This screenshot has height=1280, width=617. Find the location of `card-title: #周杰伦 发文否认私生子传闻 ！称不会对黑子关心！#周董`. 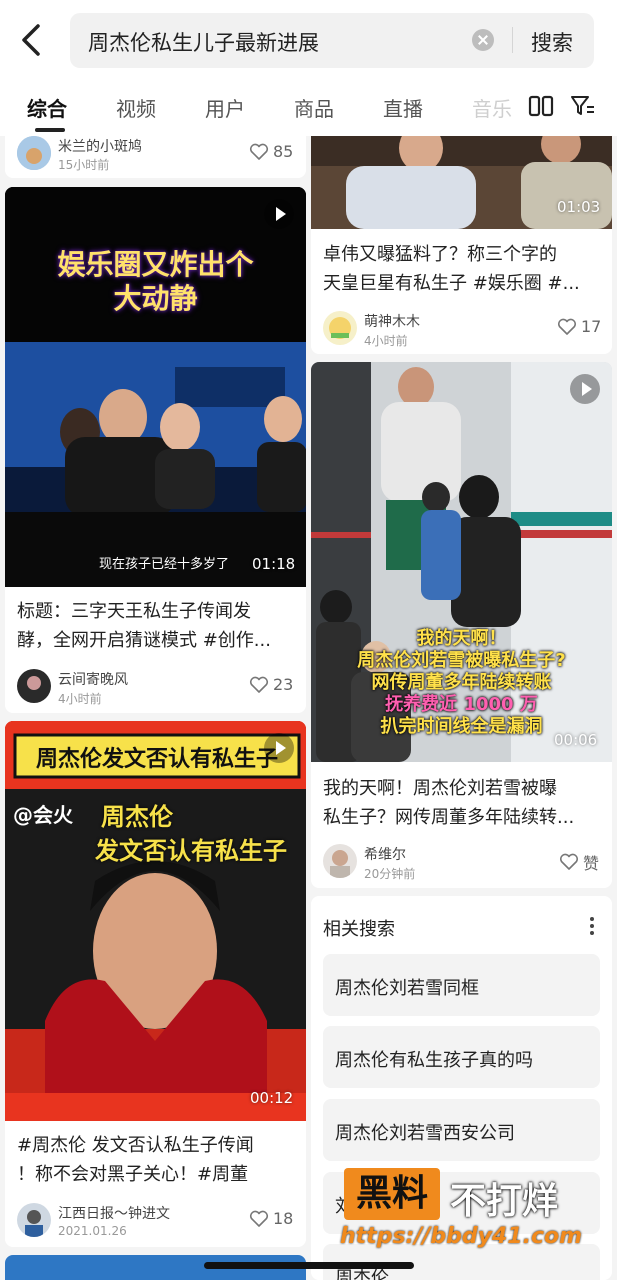

card-title: #周杰伦 发文否认私生子传闻 ！称不会对黑子关心！#周董 is located at coordinates (157, 1160).